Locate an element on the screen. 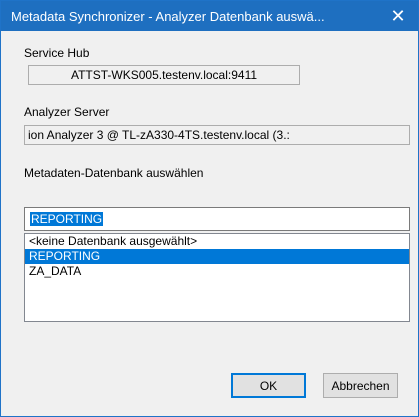 This screenshot has height=417, width=419. list-item: REPORTING is located at coordinates (217, 256).